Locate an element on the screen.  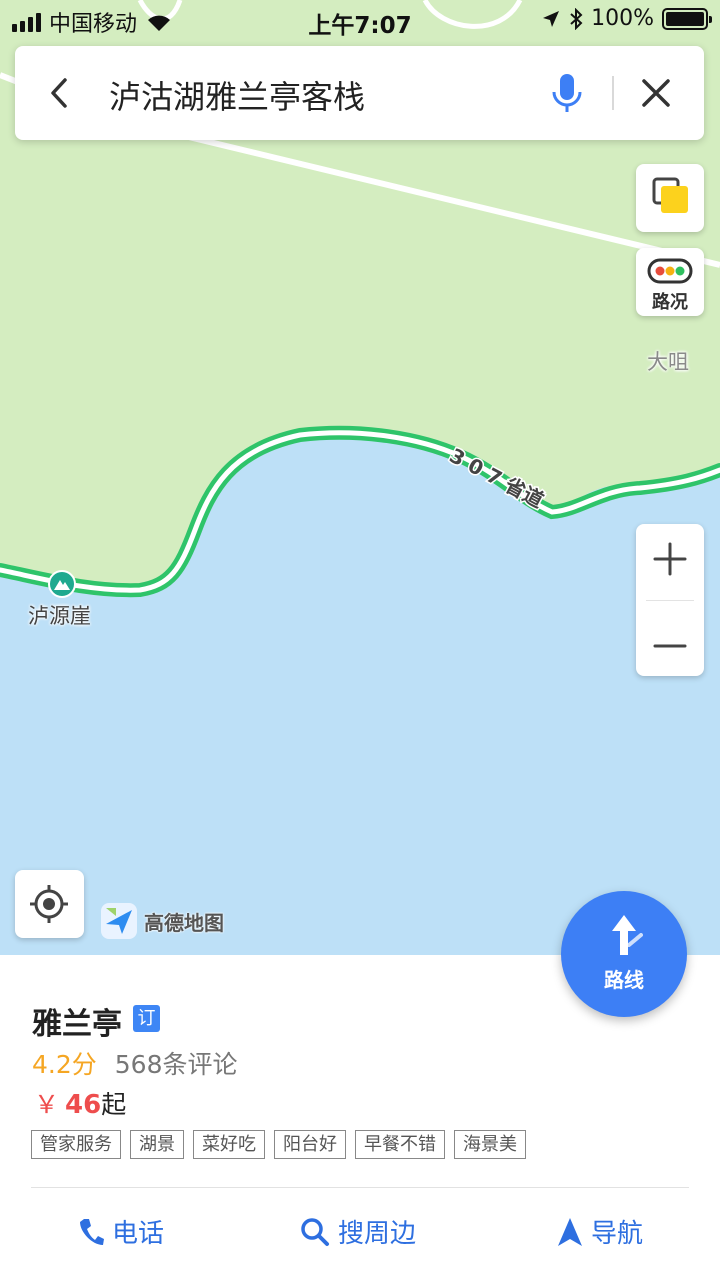
tag: 湖景 is located at coordinates (157, 1144).